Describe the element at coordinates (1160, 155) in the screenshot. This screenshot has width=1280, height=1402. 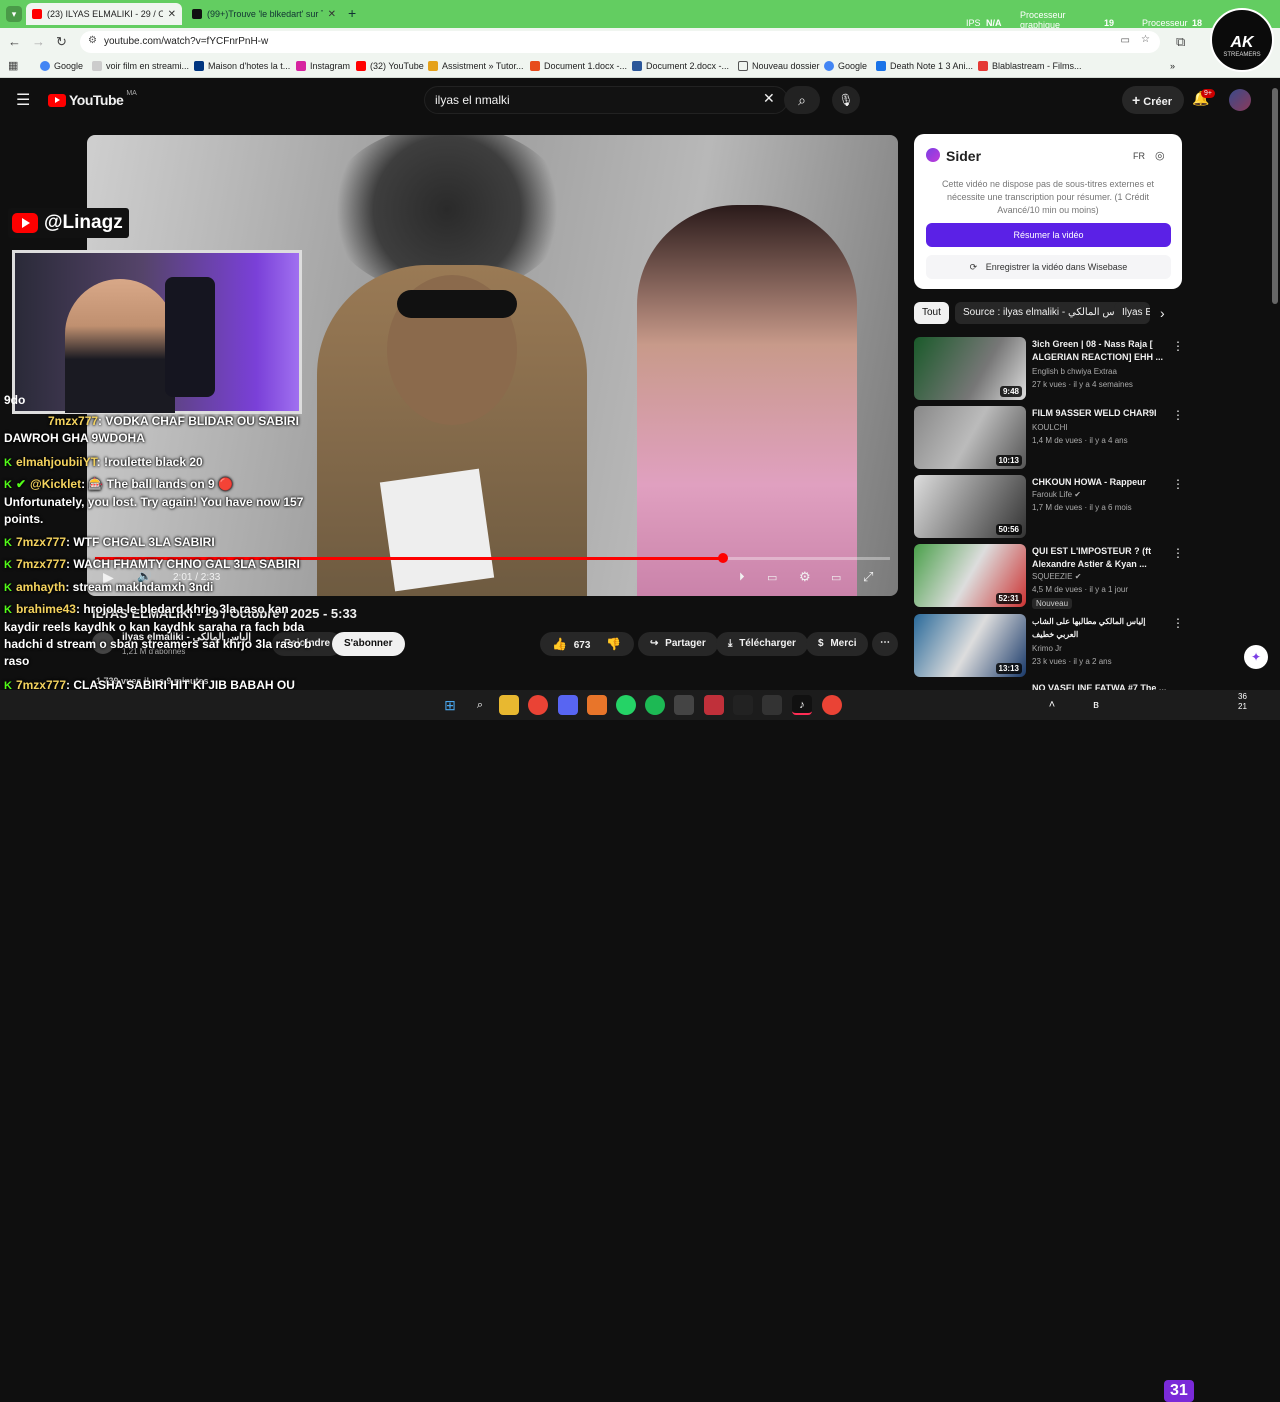
I see `sider-settings-icon: ◎` at that location.